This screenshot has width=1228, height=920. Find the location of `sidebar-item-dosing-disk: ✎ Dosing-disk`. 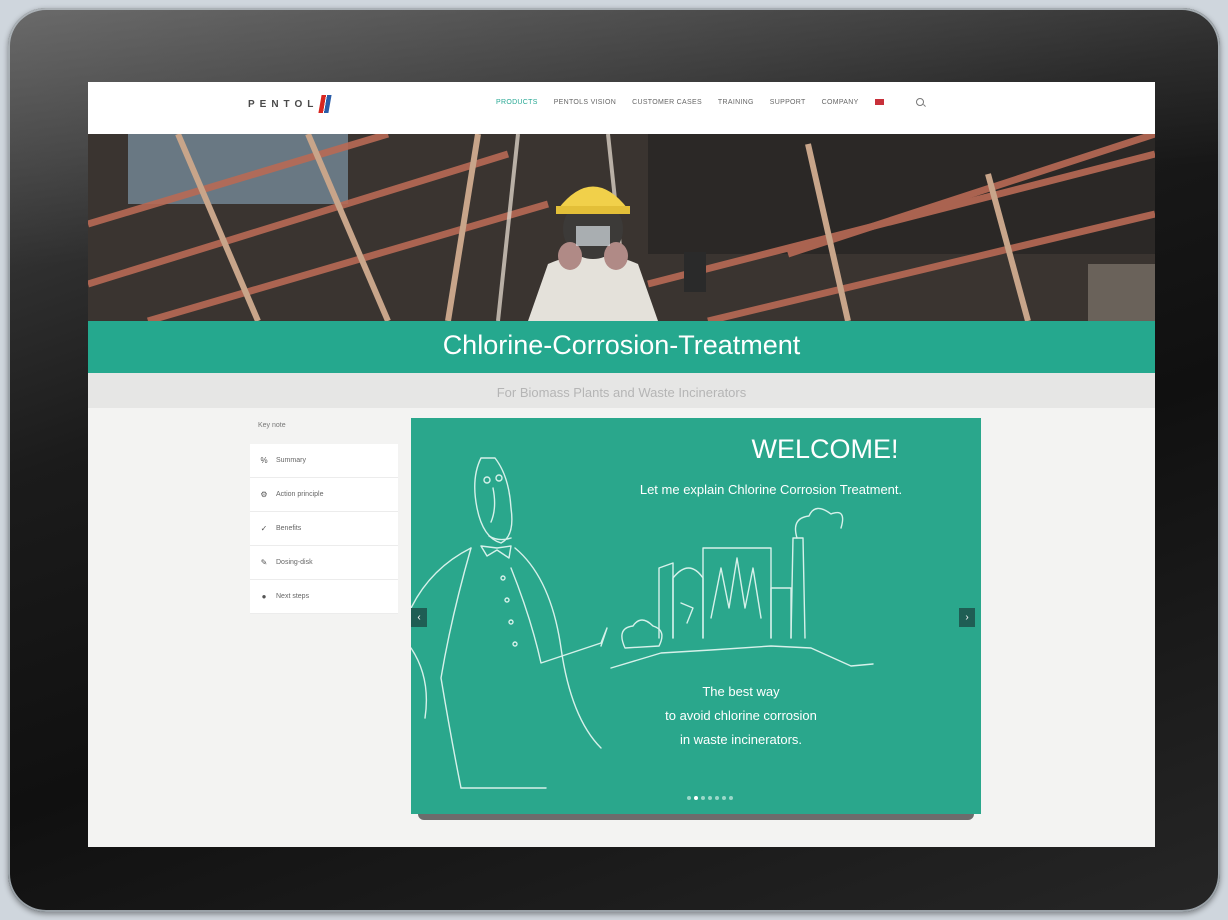

sidebar-item-dosing-disk: ✎ Dosing-disk is located at coordinates (324, 563).